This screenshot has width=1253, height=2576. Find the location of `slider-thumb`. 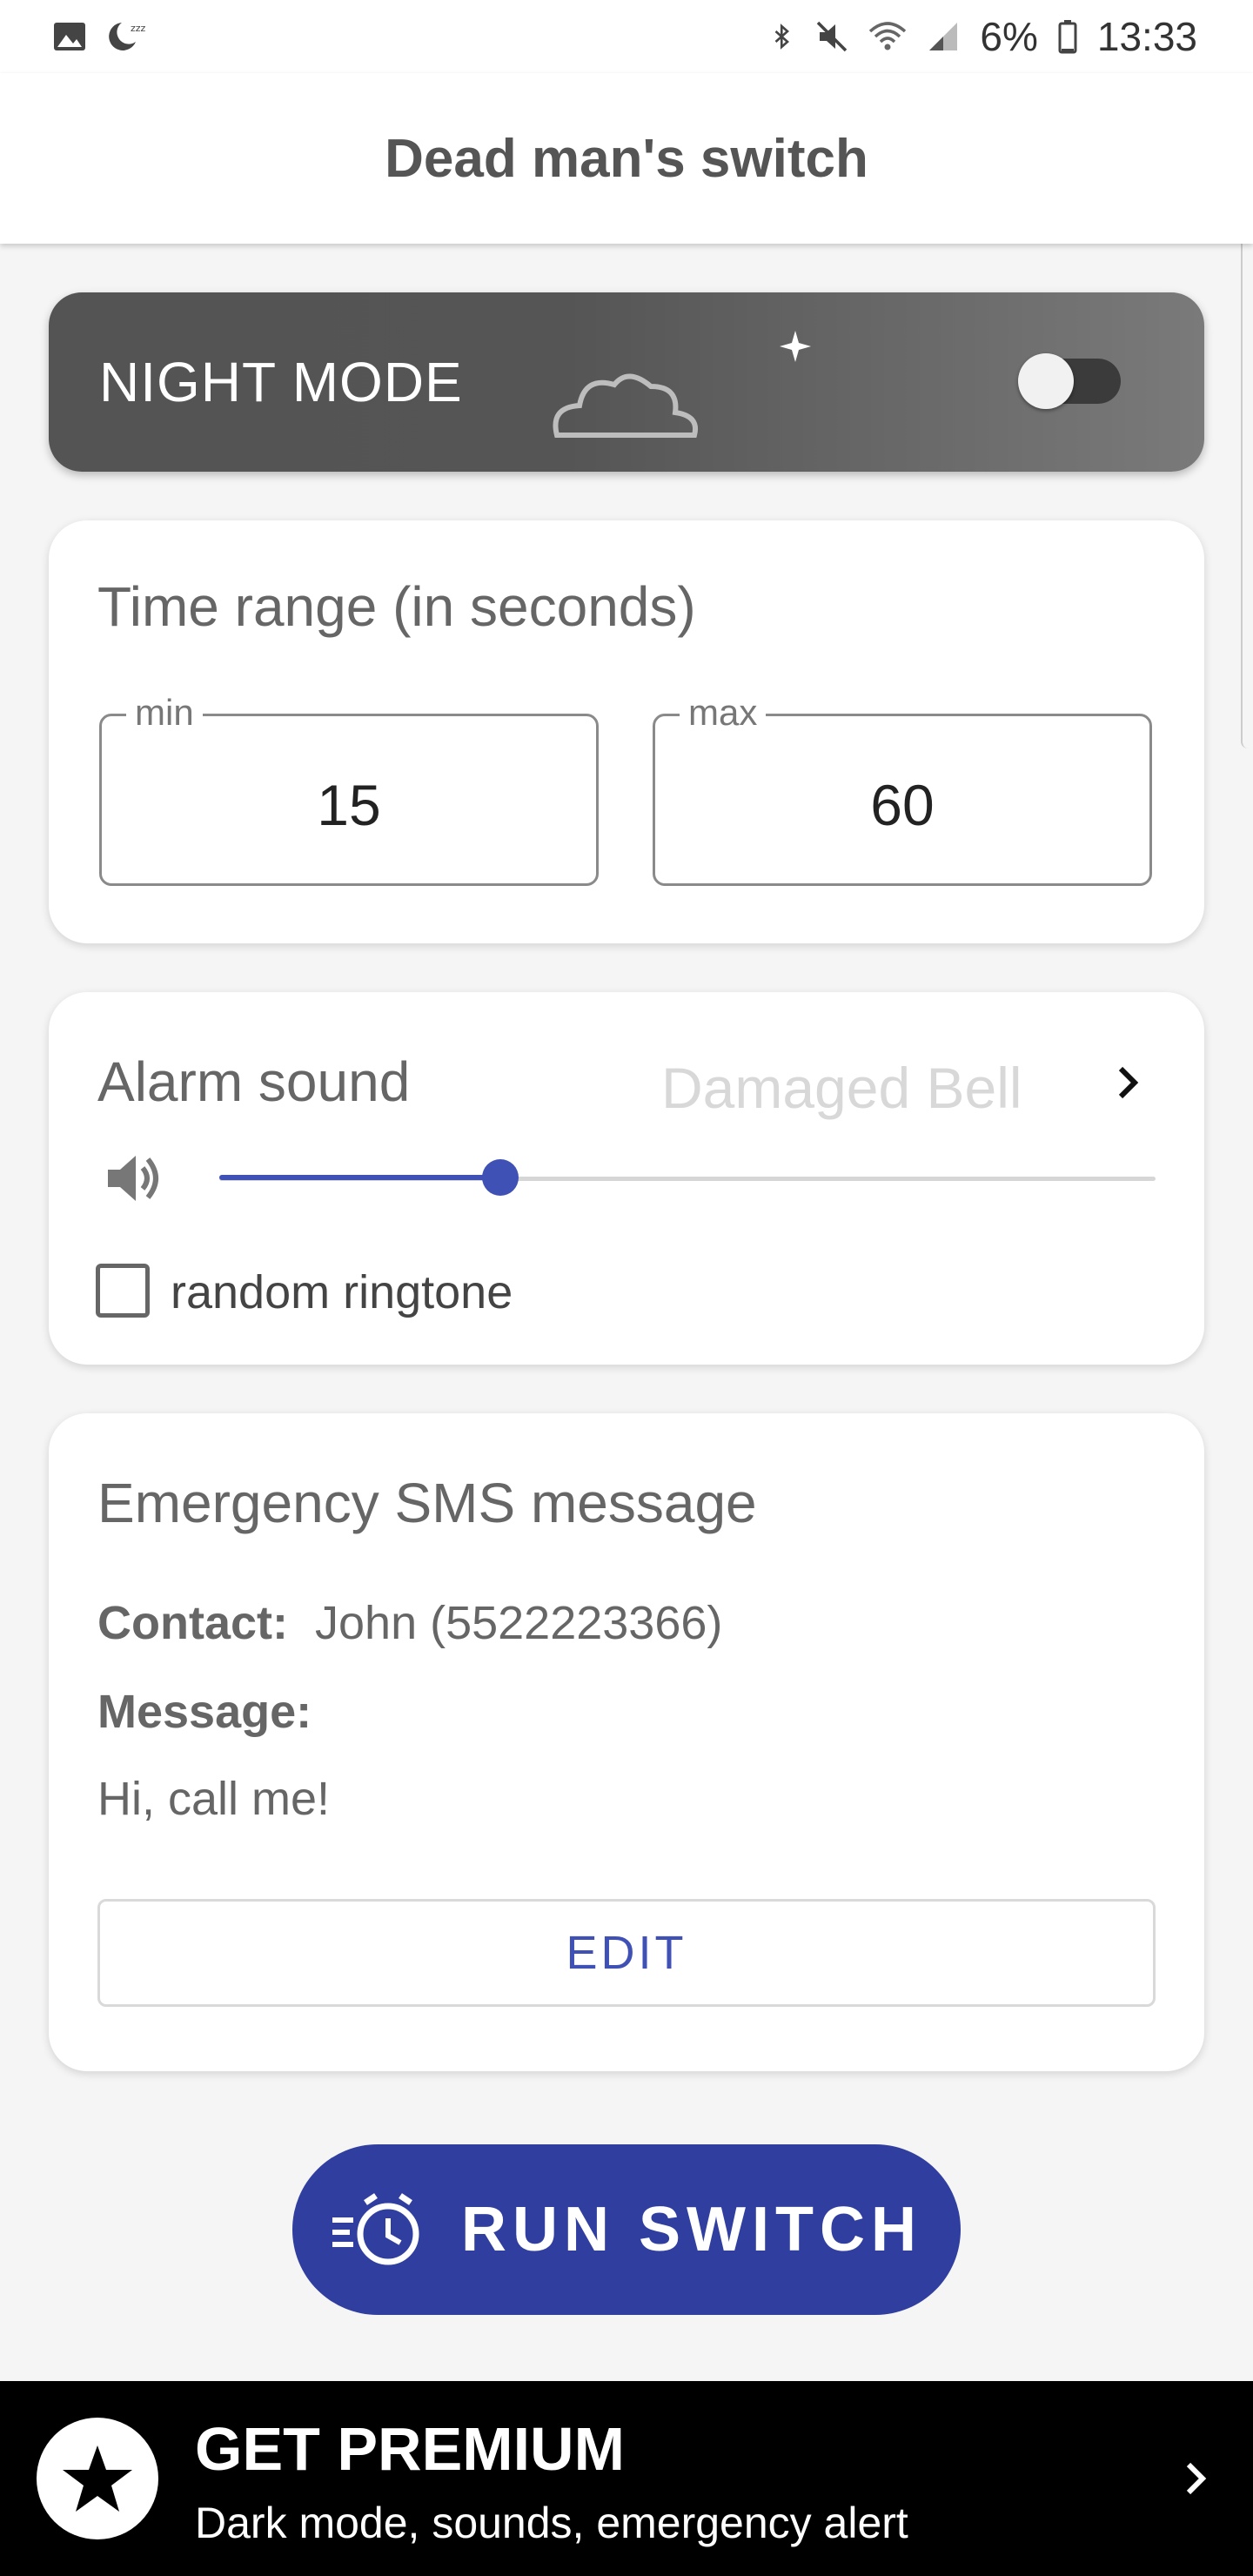

slider-thumb is located at coordinates (500, 1178).